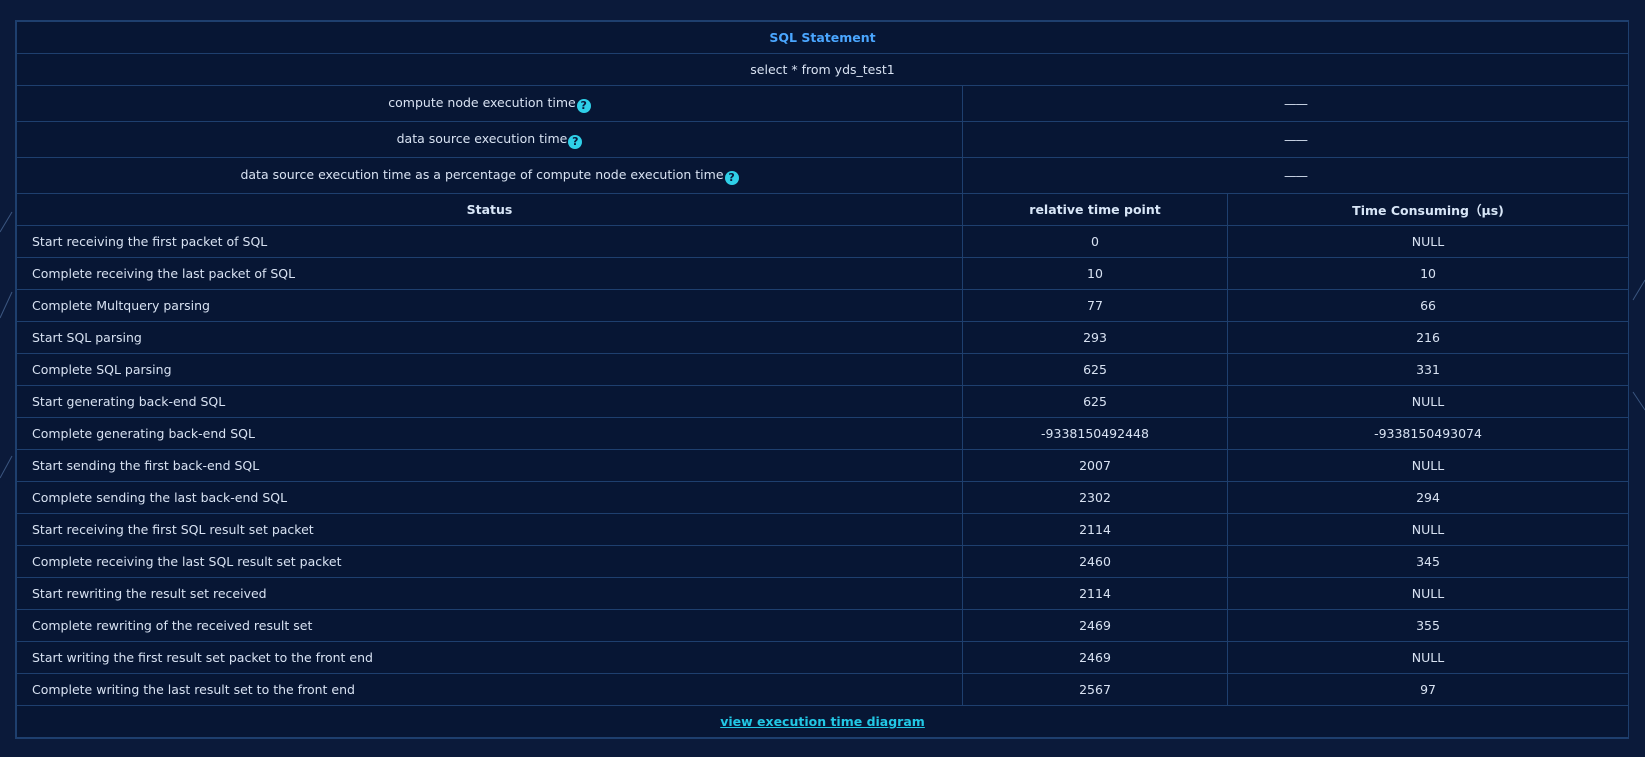  Describe the element at coordinates (482, 102) in the screenshot. I see `metric-label: compute node execution time` at that location.